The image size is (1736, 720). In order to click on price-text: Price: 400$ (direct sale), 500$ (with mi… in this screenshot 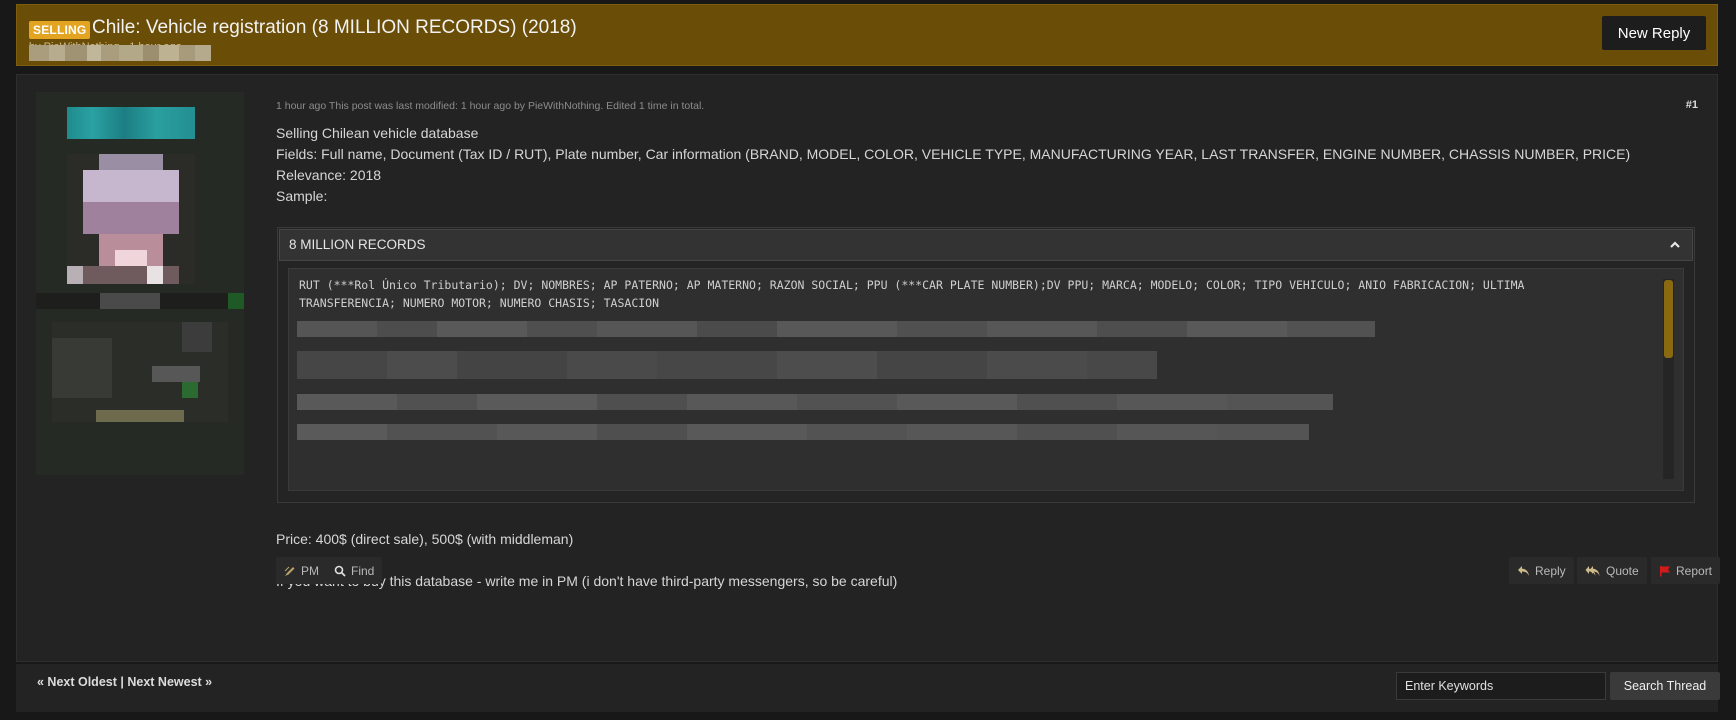, I will do `click(425, 539)`.